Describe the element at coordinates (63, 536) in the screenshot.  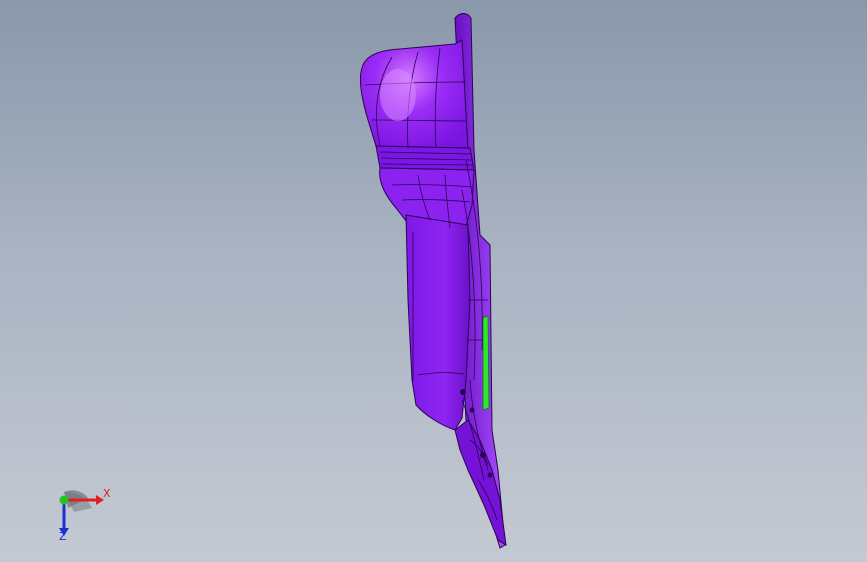
I see `z-axis-label: Z` at that location.